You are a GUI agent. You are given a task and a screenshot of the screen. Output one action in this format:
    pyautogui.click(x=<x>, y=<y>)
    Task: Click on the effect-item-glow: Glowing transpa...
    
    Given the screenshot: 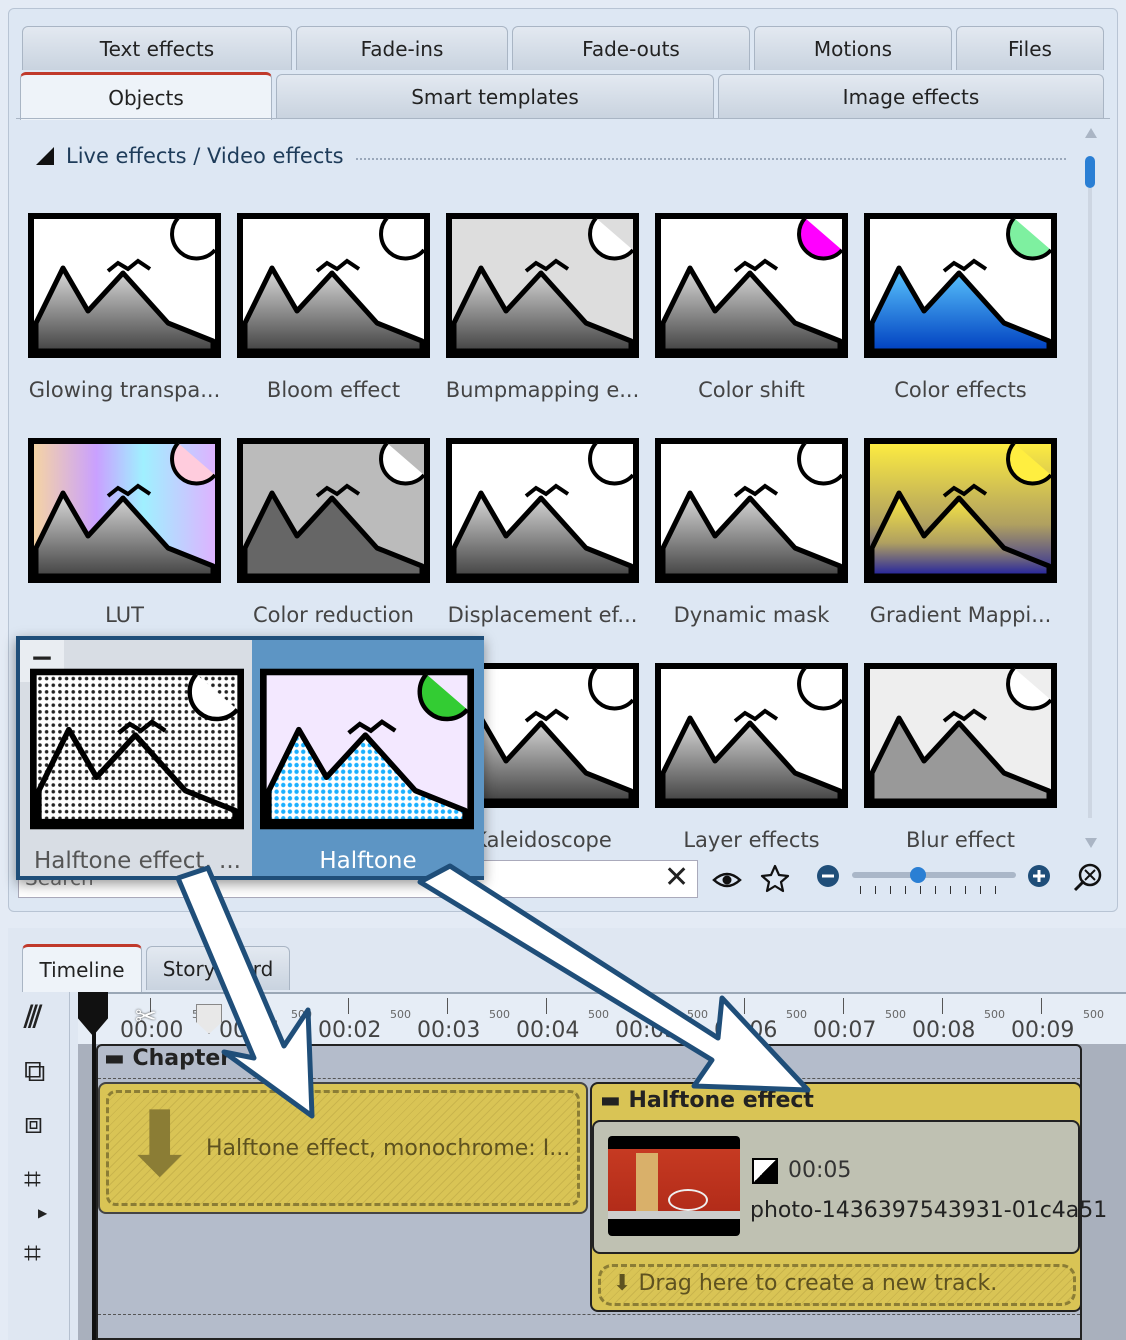 What is the action you would take?
    pyautogui.click(x=128, y=318)
    